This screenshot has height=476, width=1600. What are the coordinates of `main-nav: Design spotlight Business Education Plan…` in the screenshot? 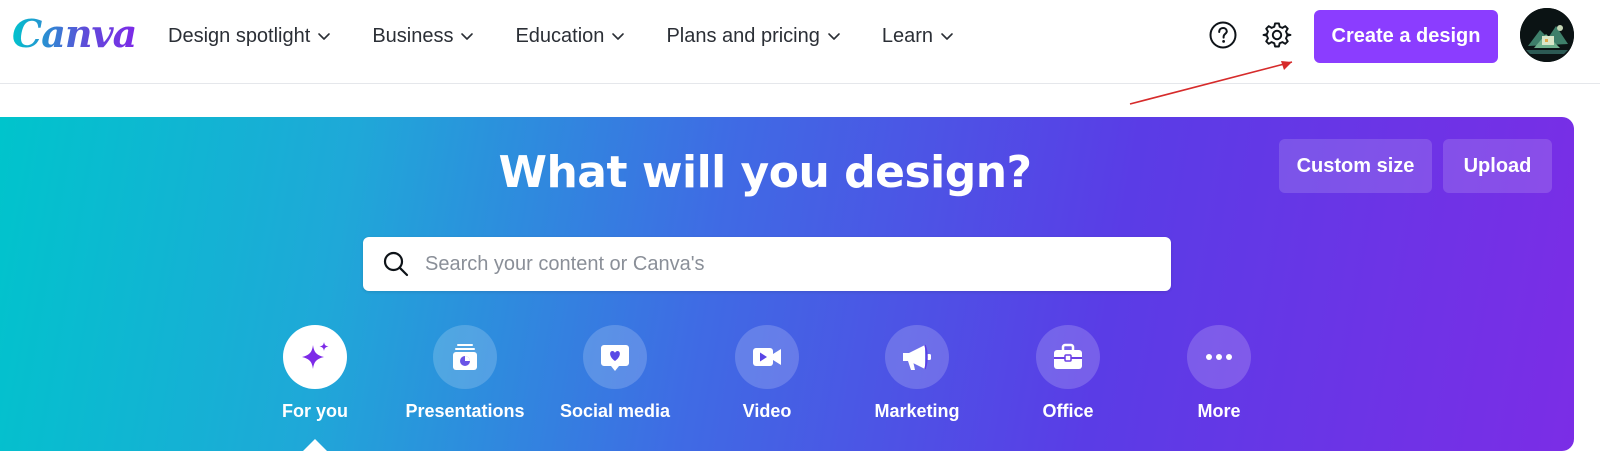 It's located at (561, 36).